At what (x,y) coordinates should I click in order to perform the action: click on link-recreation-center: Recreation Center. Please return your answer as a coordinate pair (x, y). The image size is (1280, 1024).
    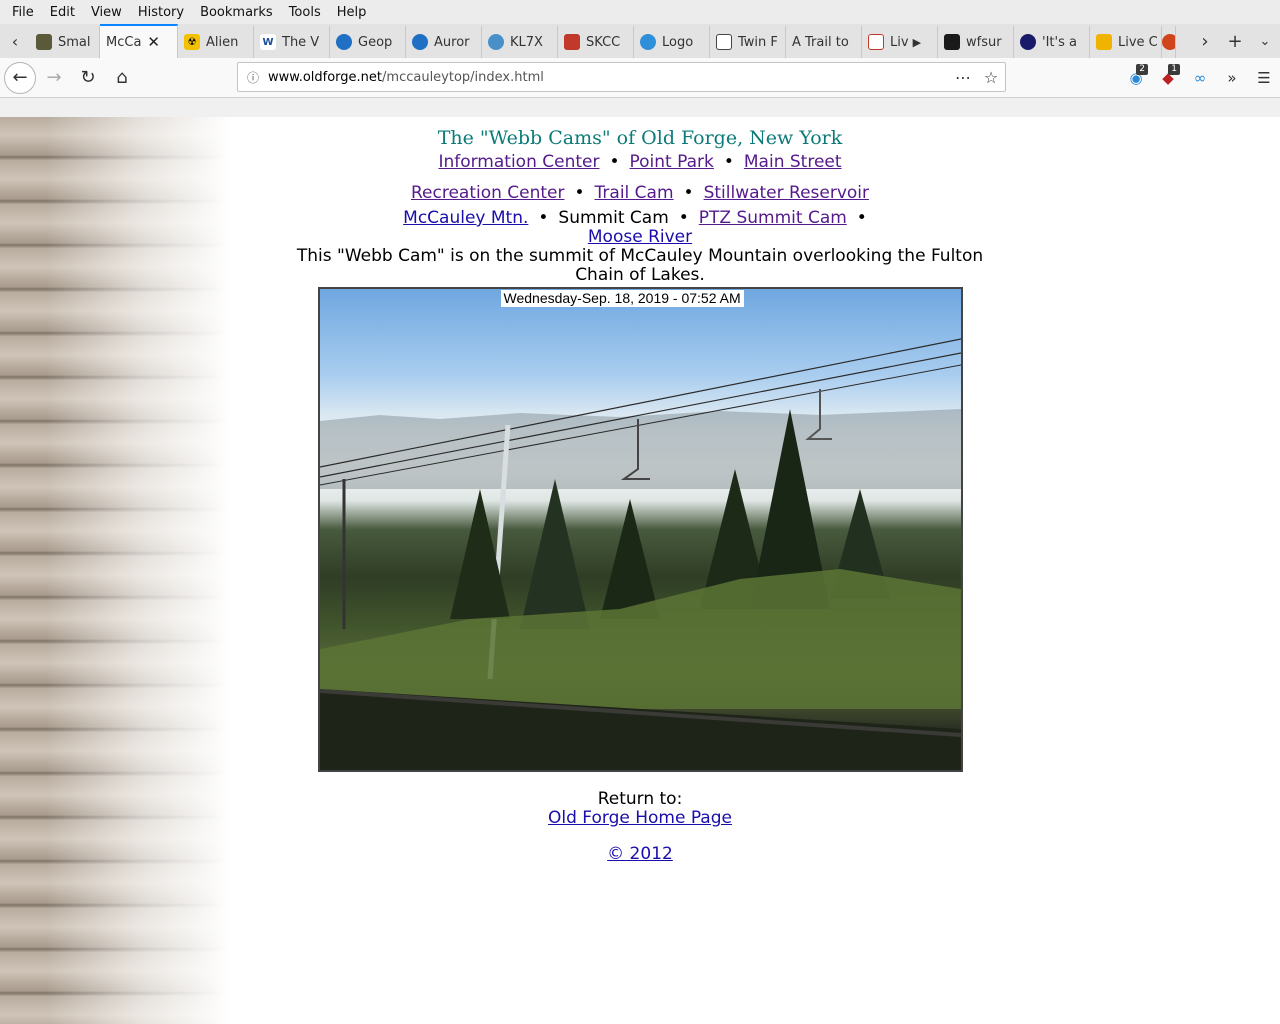
    Looking at the image, I should click on (488, 193).